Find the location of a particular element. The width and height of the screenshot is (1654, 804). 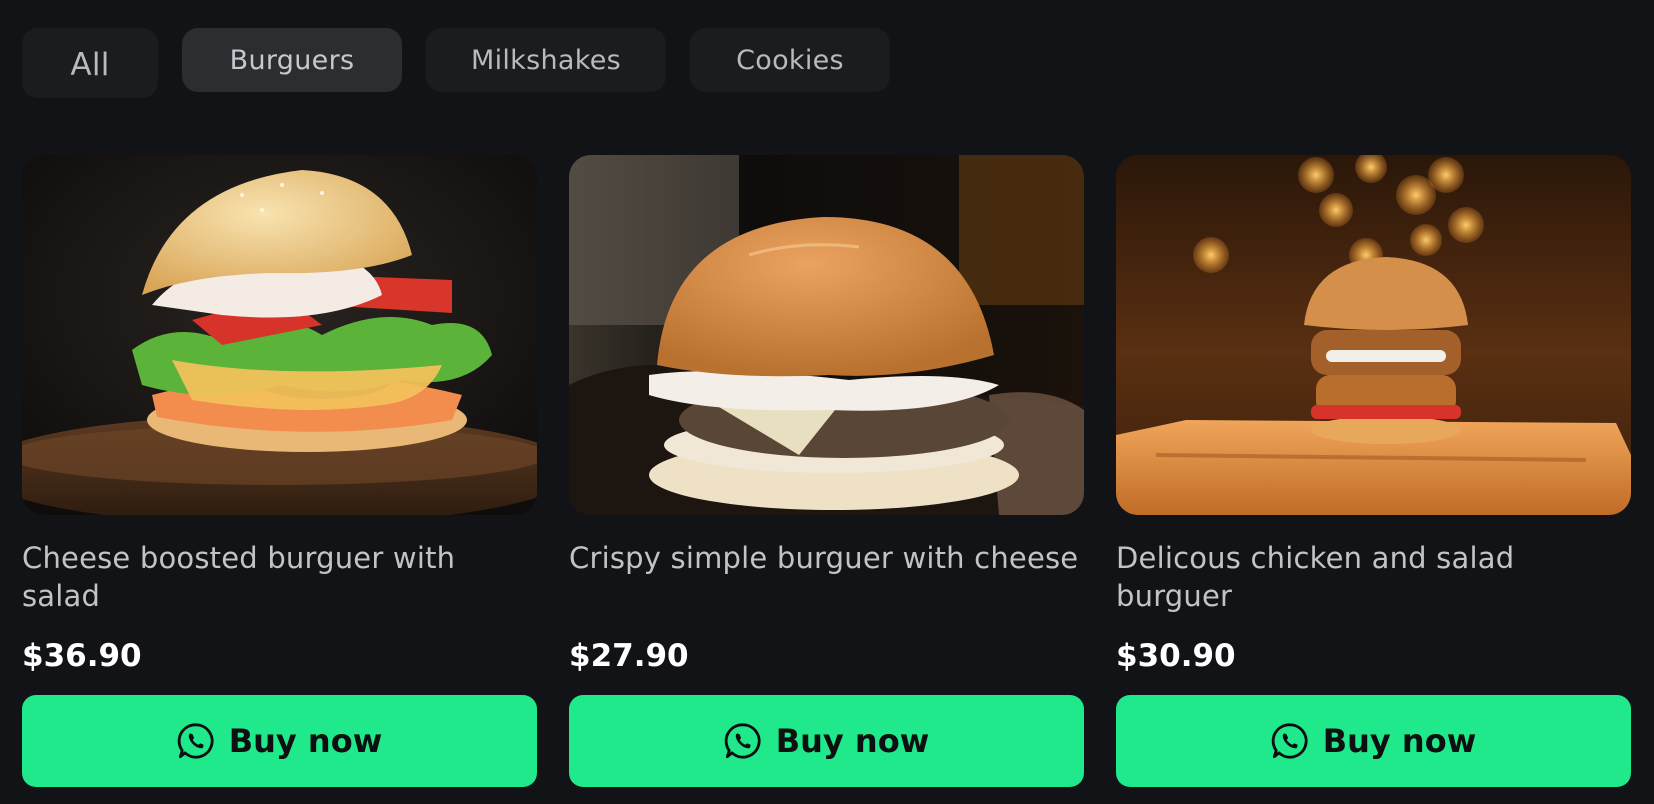

tab-burguers: Burguers is located at coordinates (292, 60).